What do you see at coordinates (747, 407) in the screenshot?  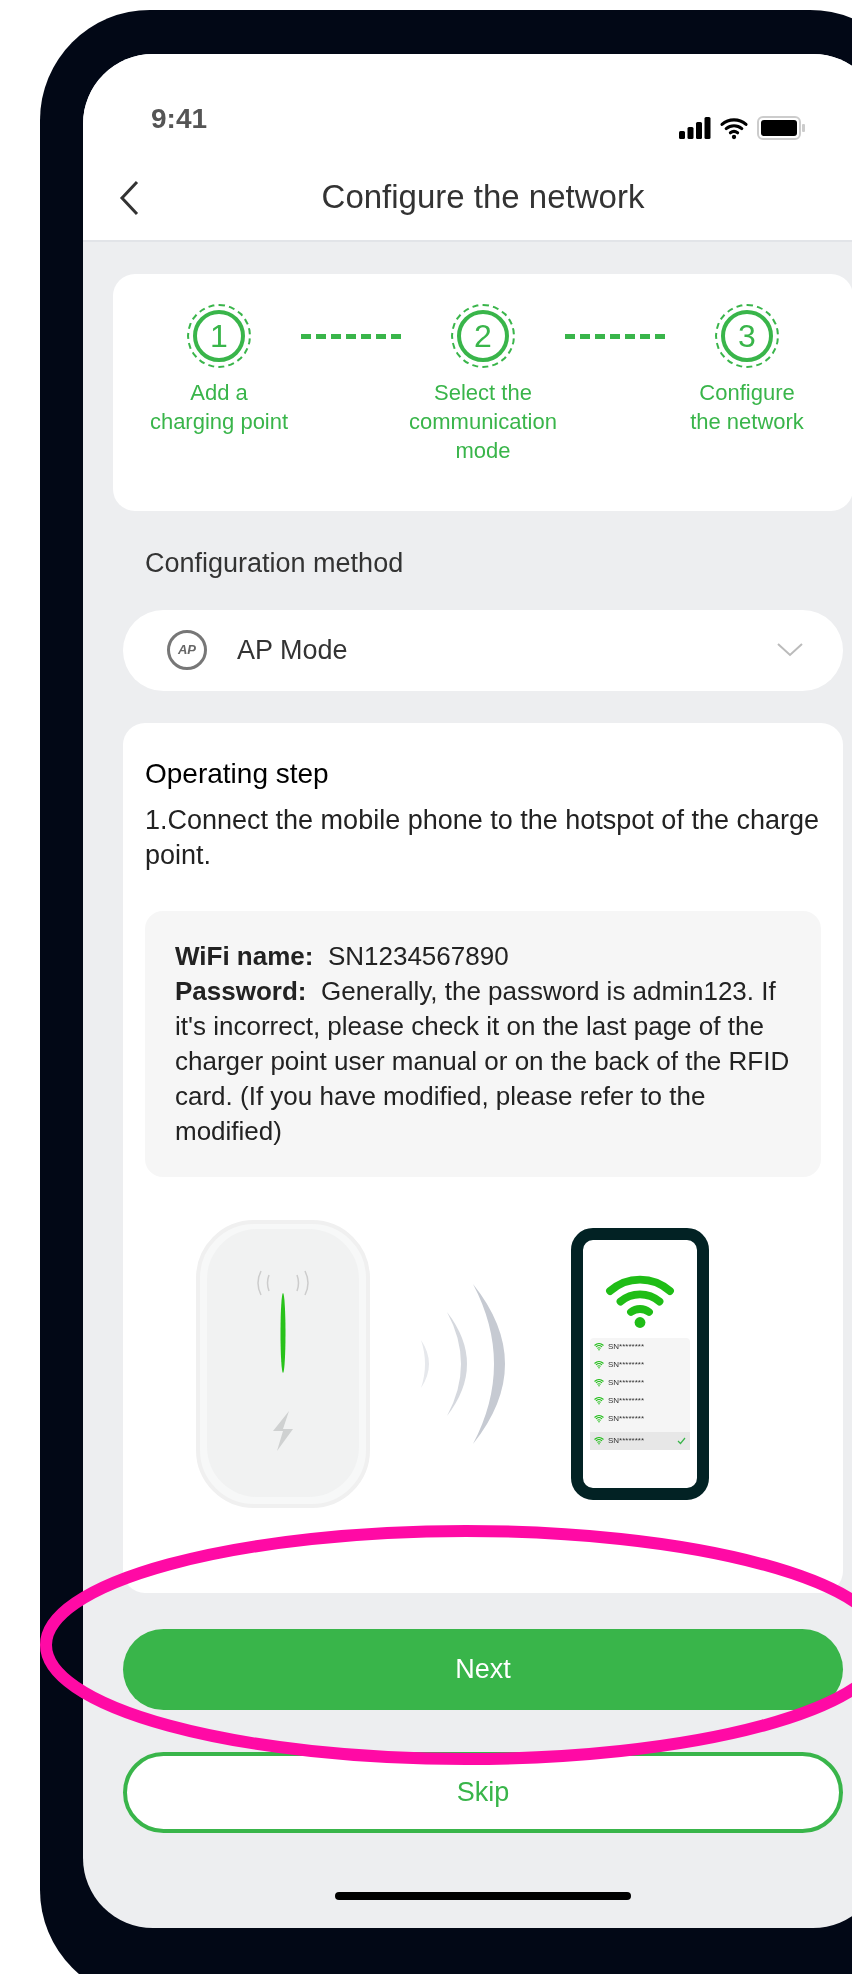 I see `step-label: Configure the network` at bounding box center [747, 407].